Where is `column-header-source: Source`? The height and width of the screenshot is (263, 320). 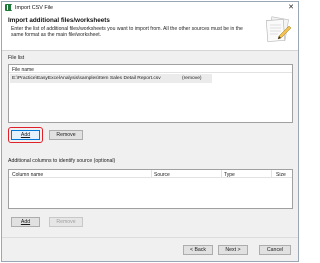 column-header-source: Source is located at coordinates (162, 174).